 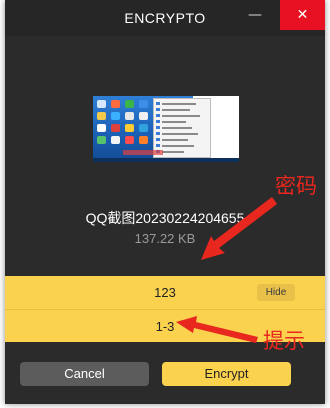 I want to click on cancel-button: Cancel, so click(x=84, y=374).